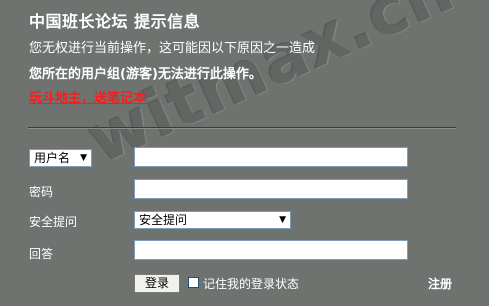 The image size is (489, 306). What do you see at coordinates (157, 283) in the screenshot?
I see `login-button: 登录` at bounding box center [157, 283].